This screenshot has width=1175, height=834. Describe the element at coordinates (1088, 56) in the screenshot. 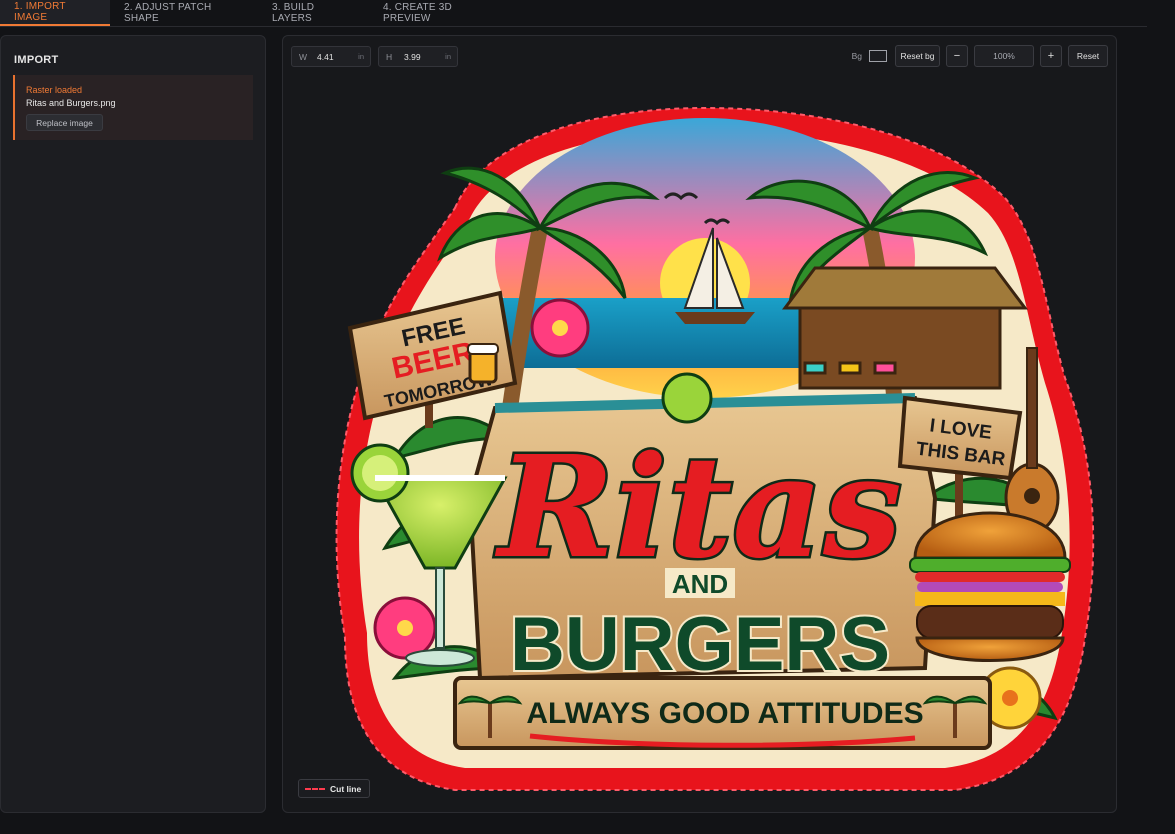

I see `reset-view-button: Reset` at that location.